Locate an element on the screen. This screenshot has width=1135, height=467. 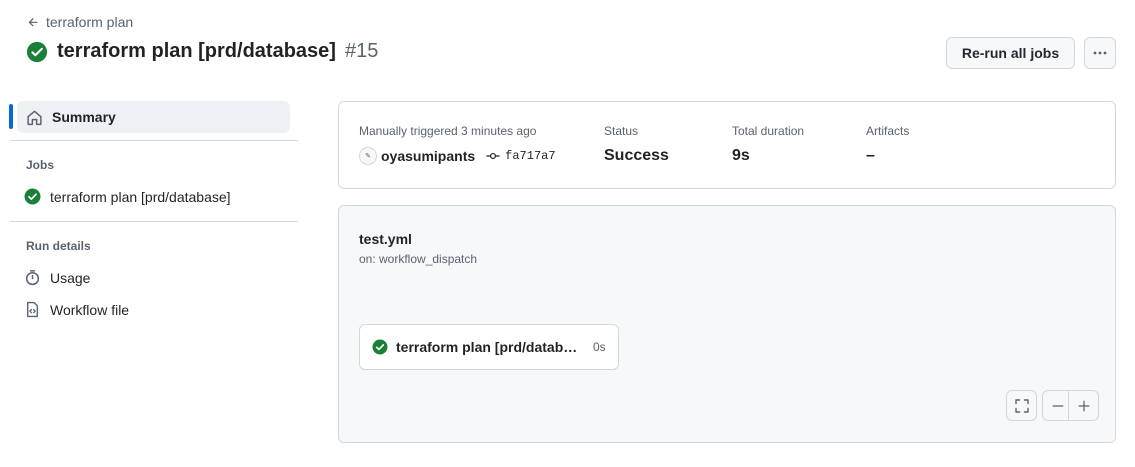
stopwatch-icon is located at coordinates (32, 278).